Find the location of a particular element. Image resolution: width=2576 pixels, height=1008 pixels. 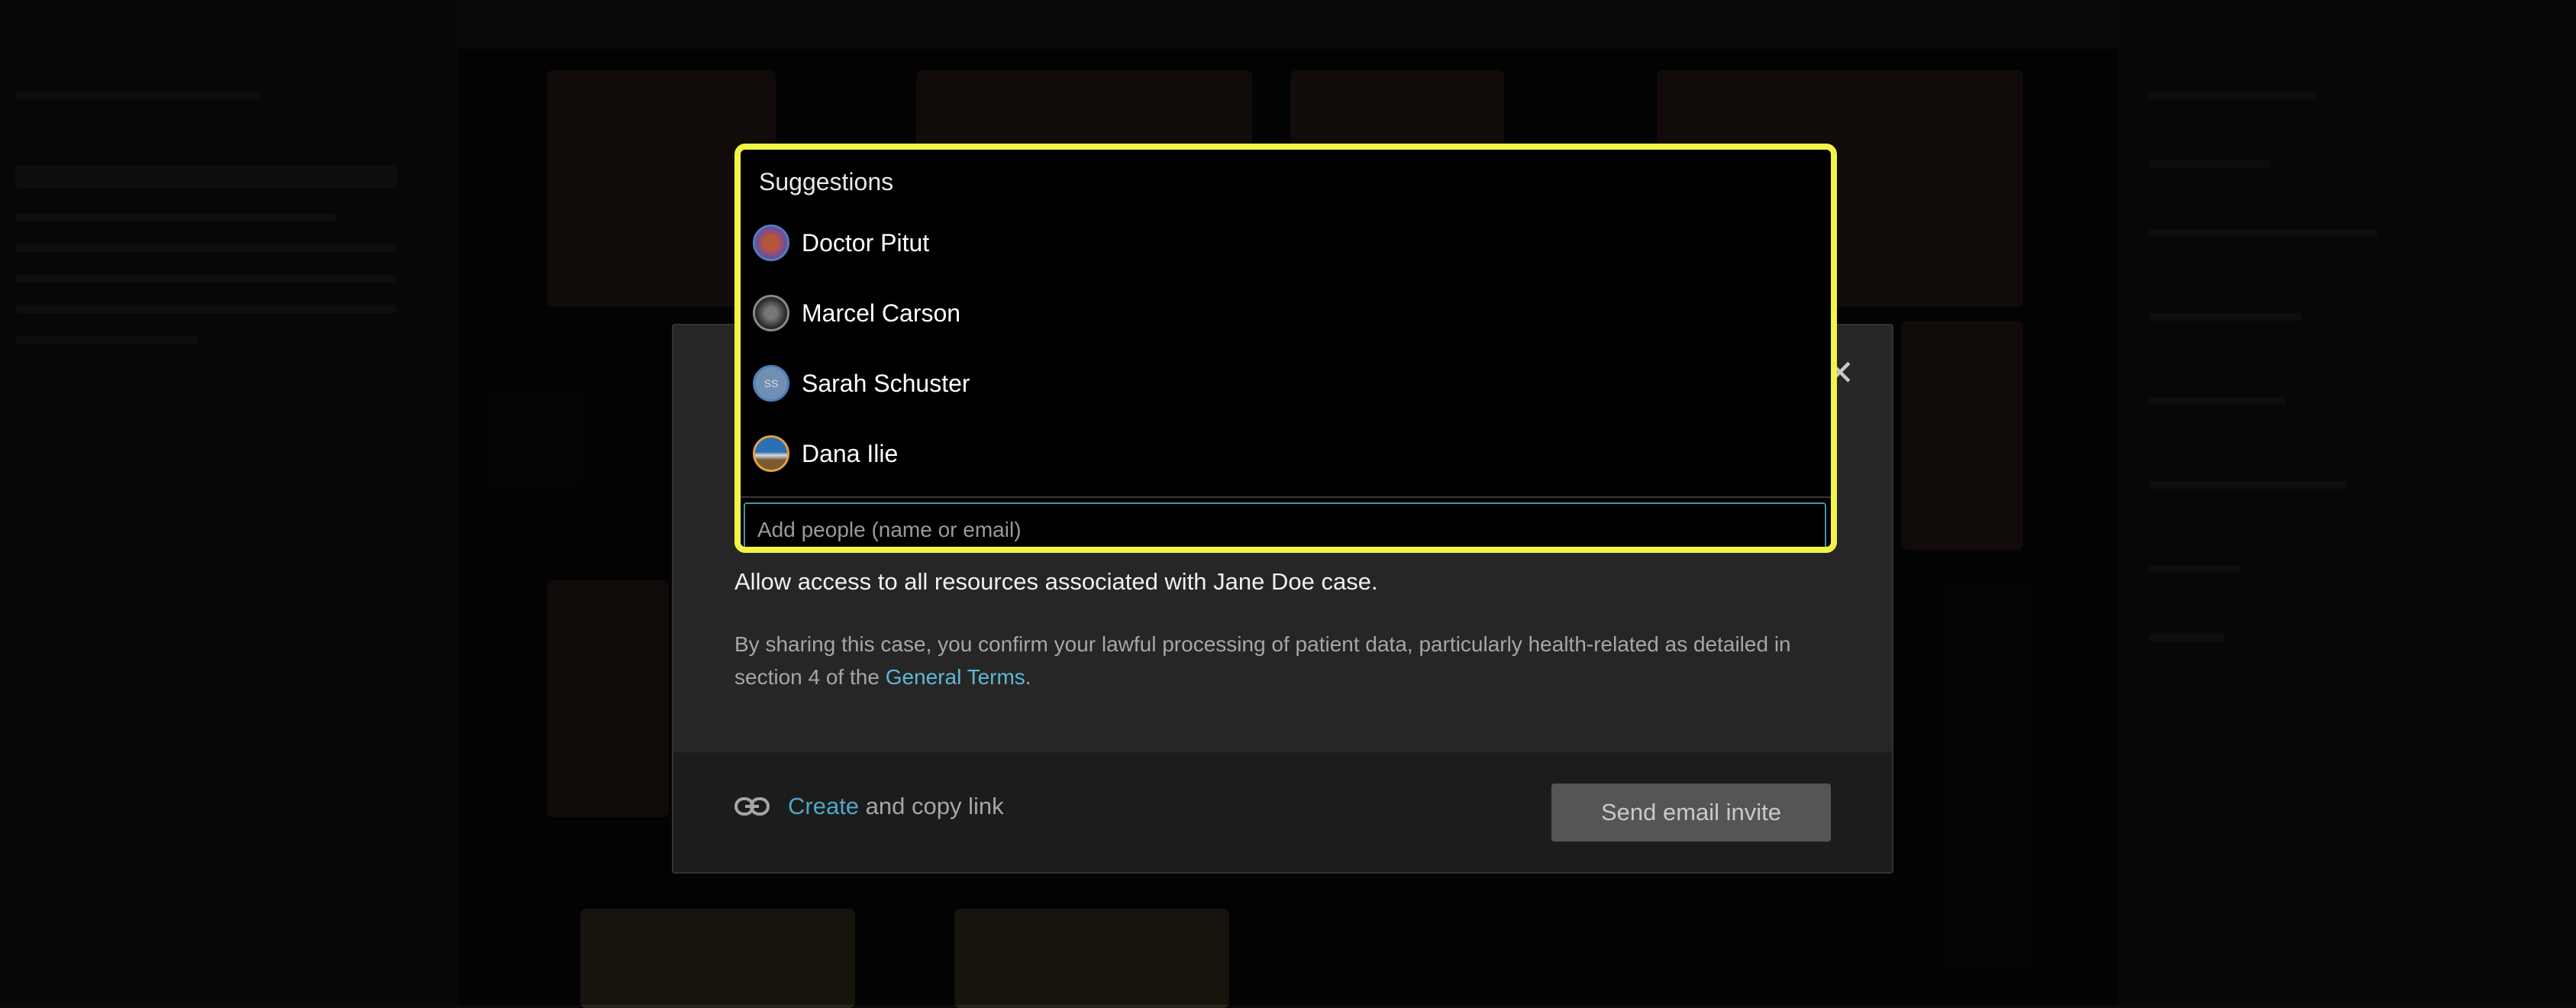

suggestion-item: Marcel Carson is located at coordinates (1283, 313).